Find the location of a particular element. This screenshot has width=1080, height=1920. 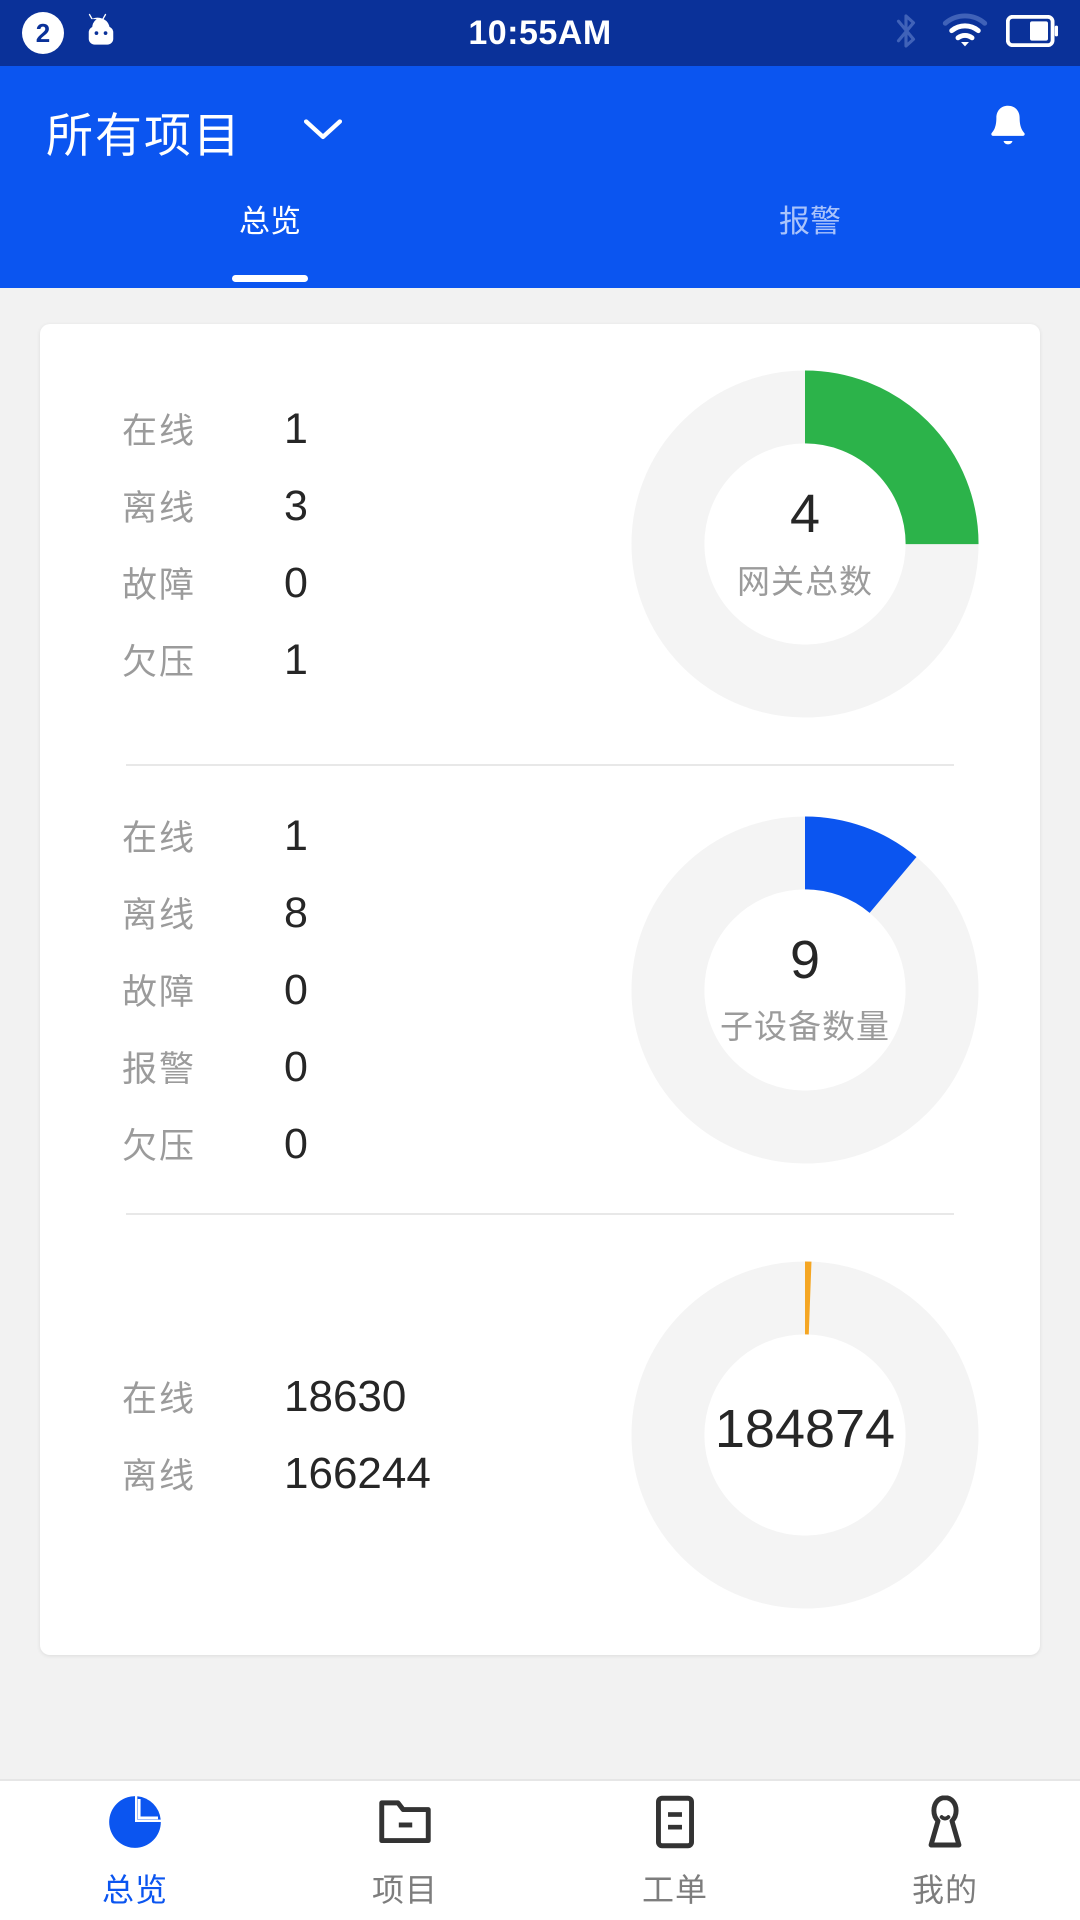

tab-overview: 总览 is located at coordinates (270, 242).